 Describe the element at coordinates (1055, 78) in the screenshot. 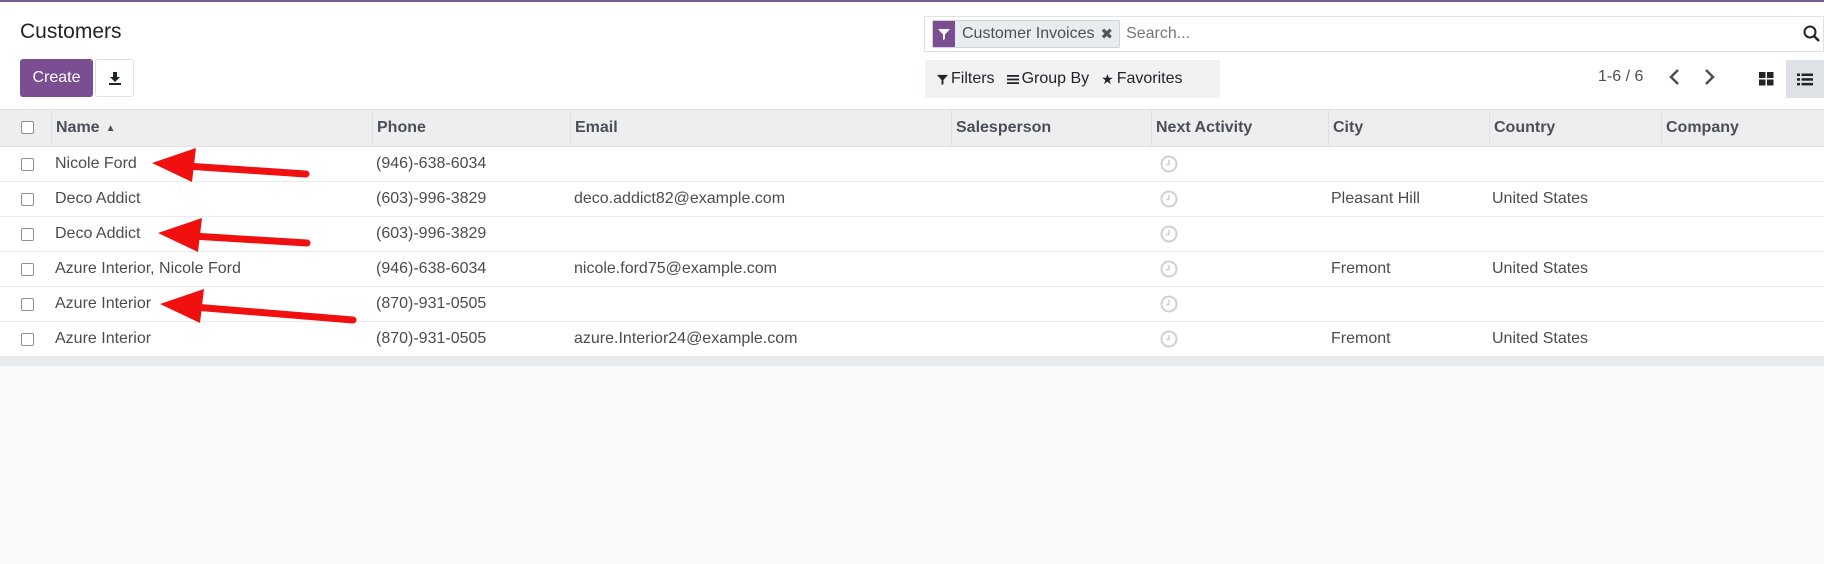

I see `group-by-label: Group By` at that location.